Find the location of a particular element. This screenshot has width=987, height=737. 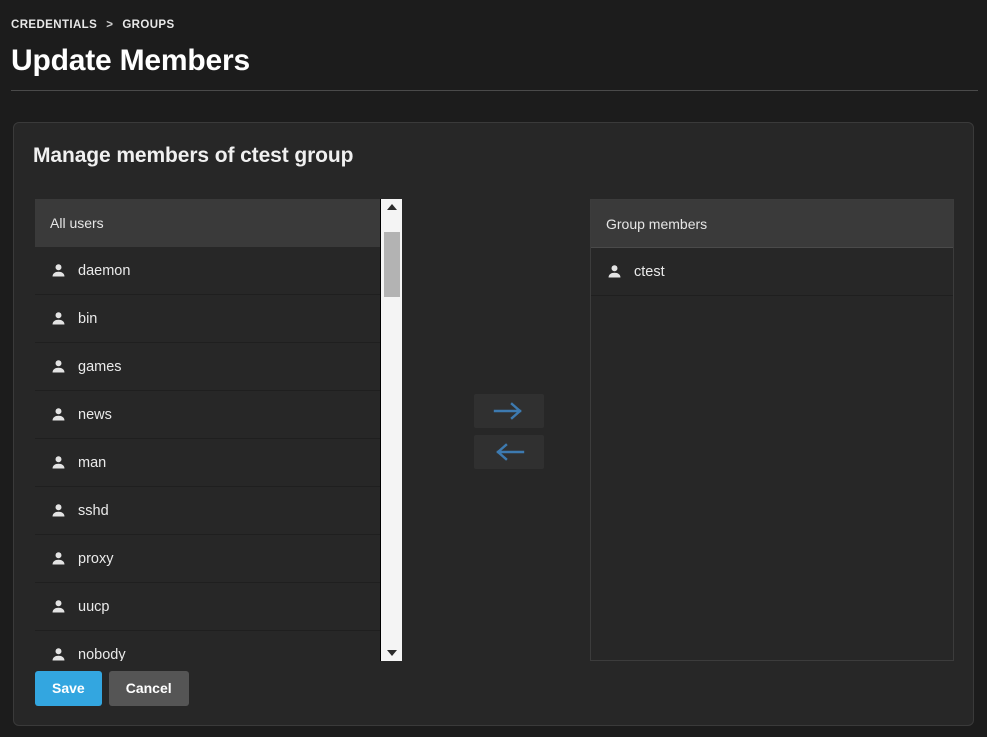

arrow-right-icon is located at coordinates (509, 411).